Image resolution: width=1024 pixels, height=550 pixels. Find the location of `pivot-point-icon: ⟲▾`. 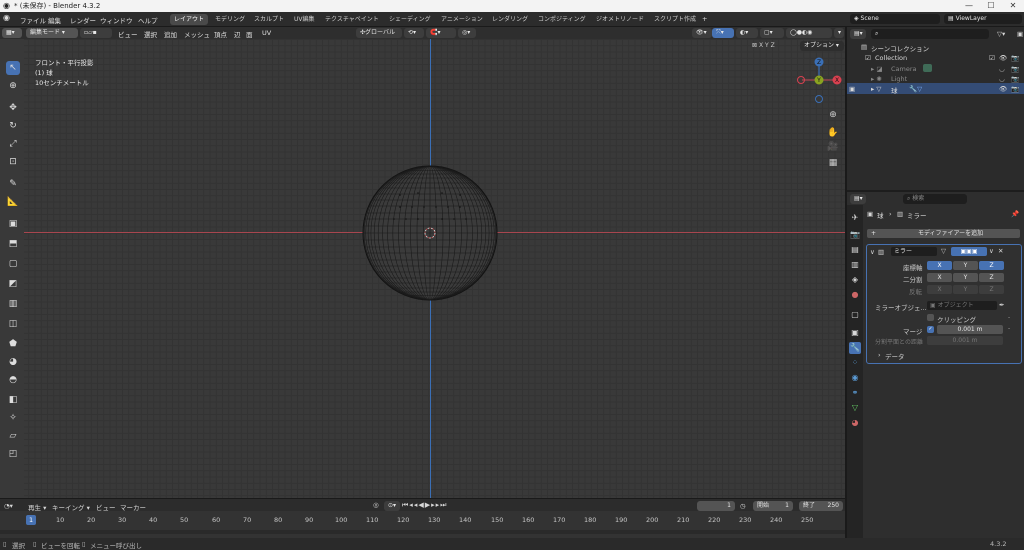

pivot-point-icon: ⟲▾ is located at coordinates (414, 33).